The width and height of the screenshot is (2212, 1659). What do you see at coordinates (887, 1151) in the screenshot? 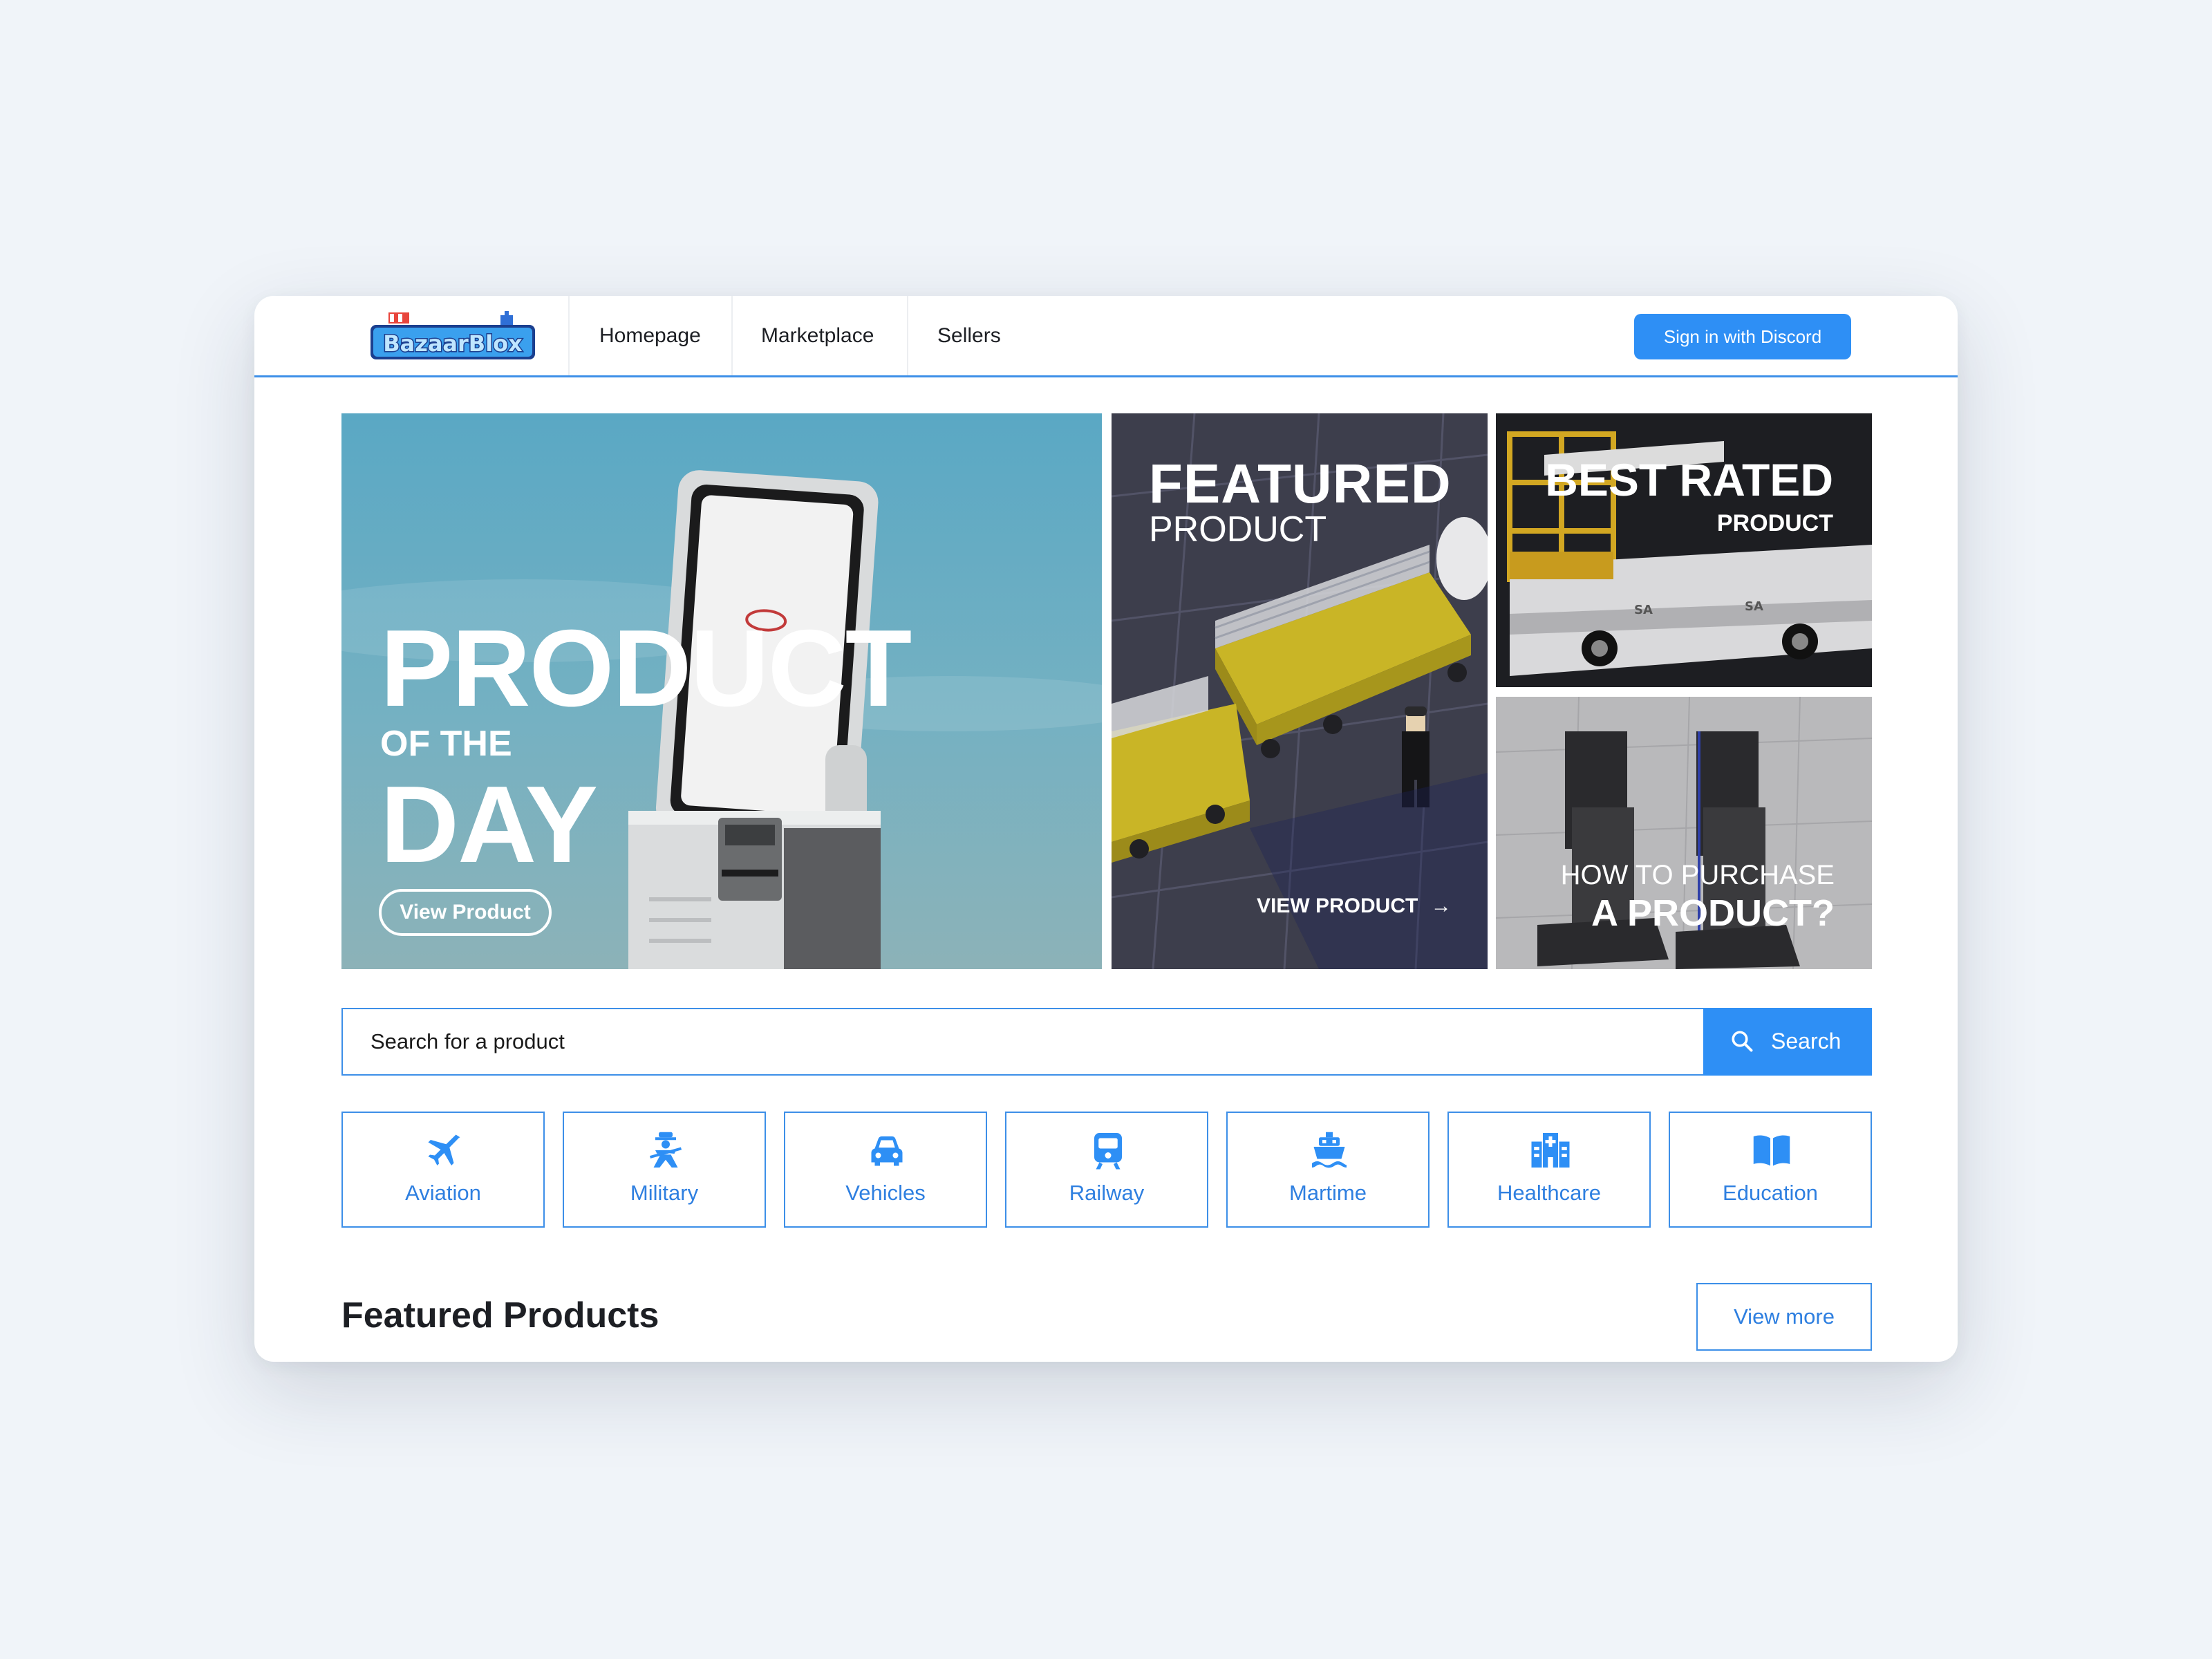
I see `car-icon` at bounding box center [887, 1151].